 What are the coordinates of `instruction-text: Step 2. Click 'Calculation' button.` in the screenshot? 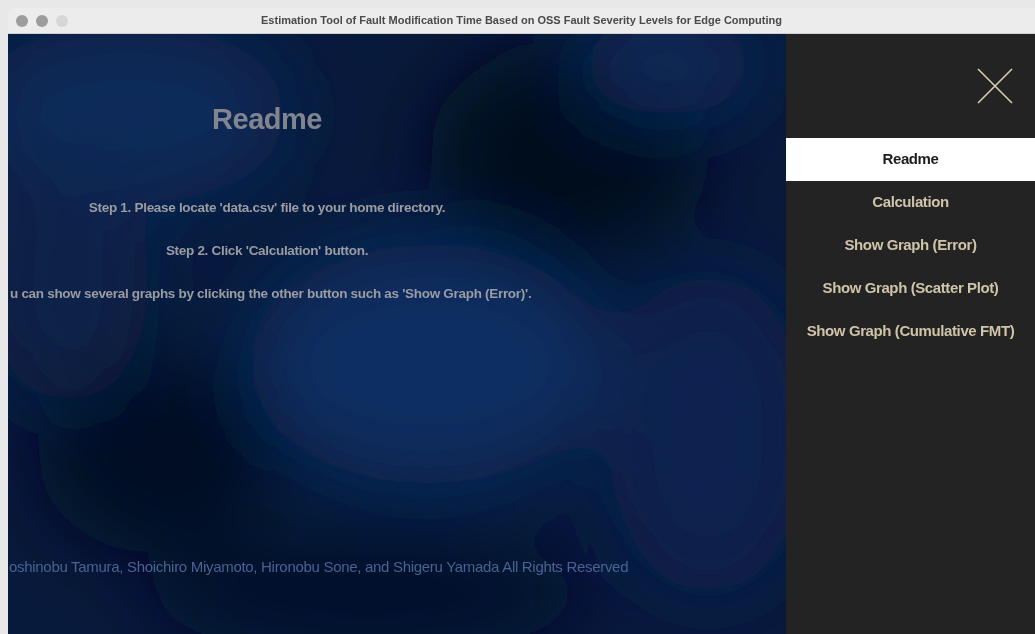 It's located at (267, 250).